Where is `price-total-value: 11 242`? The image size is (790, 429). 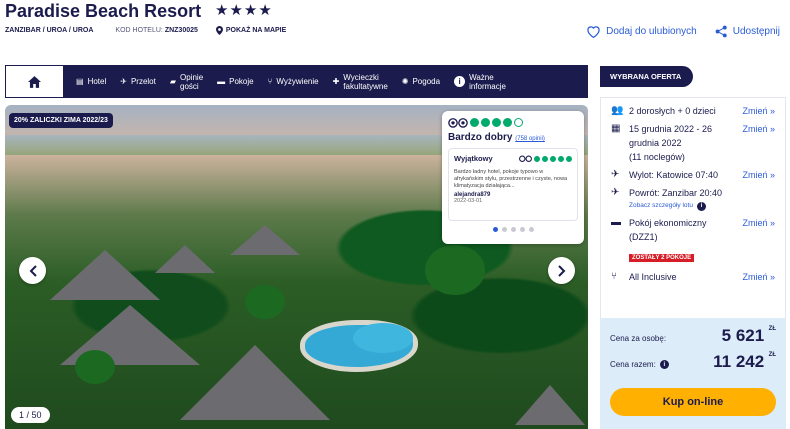
price-total-value: 11 242 is located at coordinates (739, 361).